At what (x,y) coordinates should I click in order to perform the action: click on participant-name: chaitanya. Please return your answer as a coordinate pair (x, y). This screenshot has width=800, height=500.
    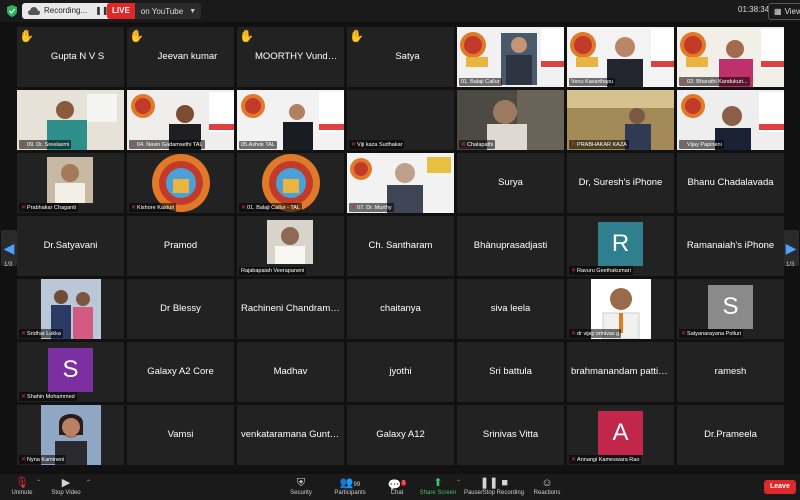
    Looking at the image, I should click on (400, 308).